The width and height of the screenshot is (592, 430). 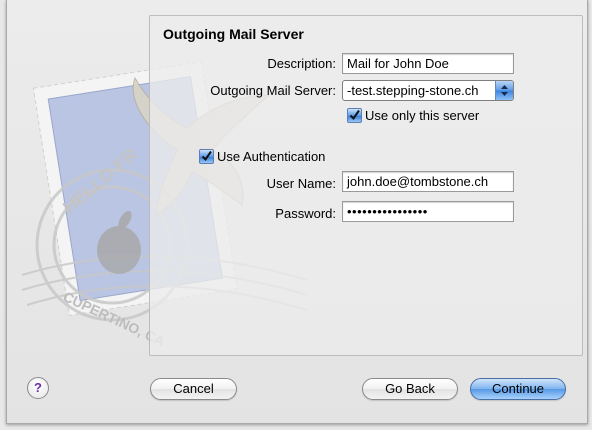 What do you see at coordinates (410, 389) in the screenshot?
I see `go-back-button: Go Back` at bounding box center [410, 389].